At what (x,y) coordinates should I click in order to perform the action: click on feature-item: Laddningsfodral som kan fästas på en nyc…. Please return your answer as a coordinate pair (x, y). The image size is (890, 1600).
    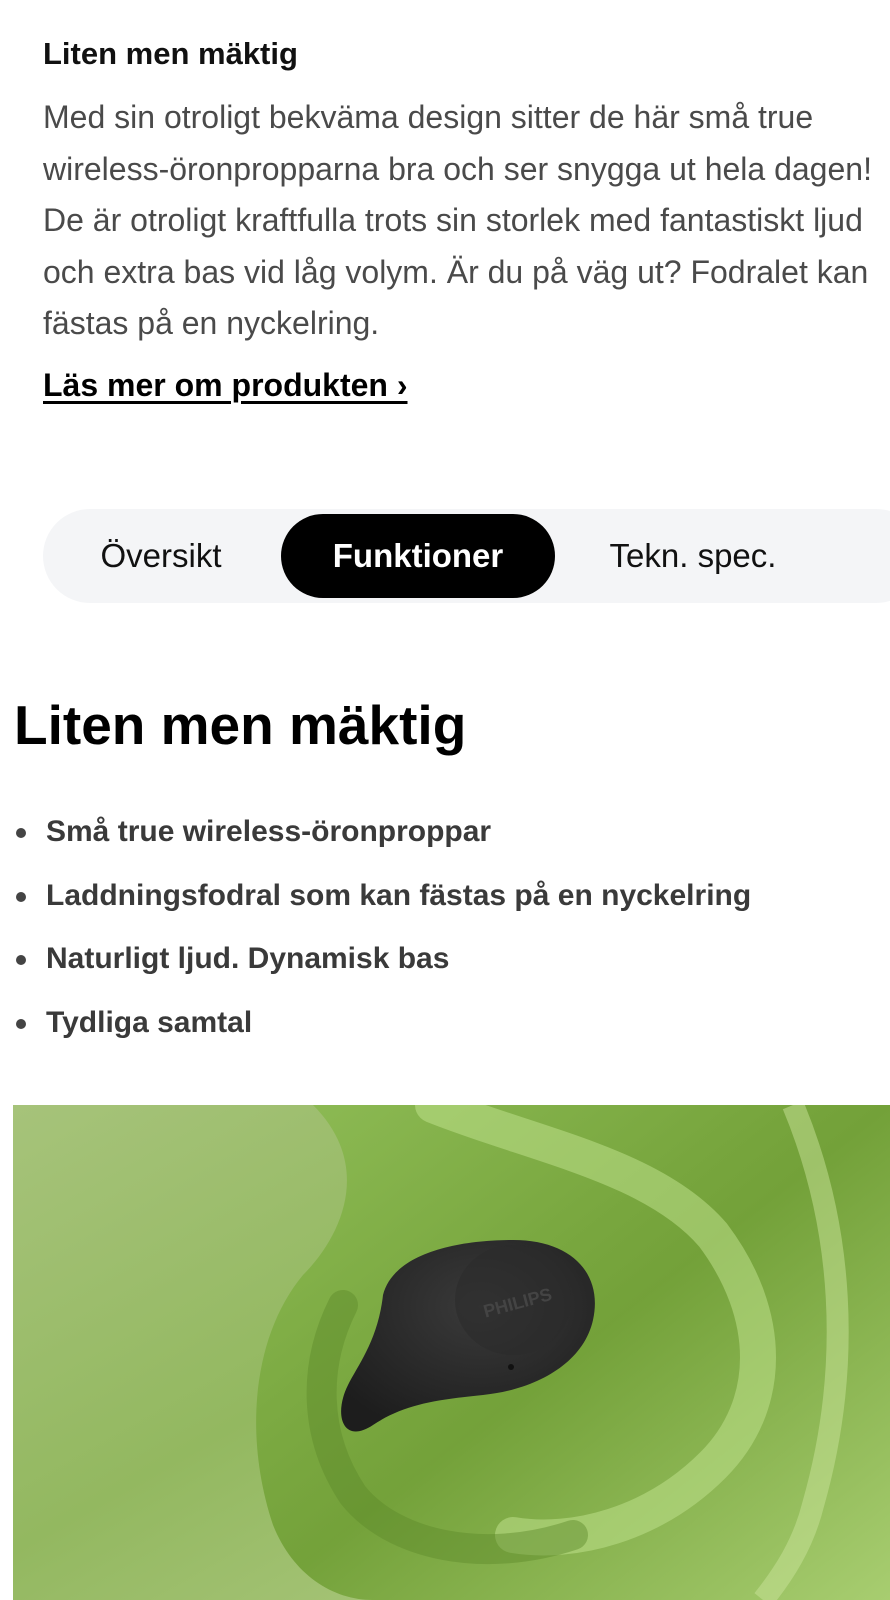
    Looking at the image, I should click on (382, 896).